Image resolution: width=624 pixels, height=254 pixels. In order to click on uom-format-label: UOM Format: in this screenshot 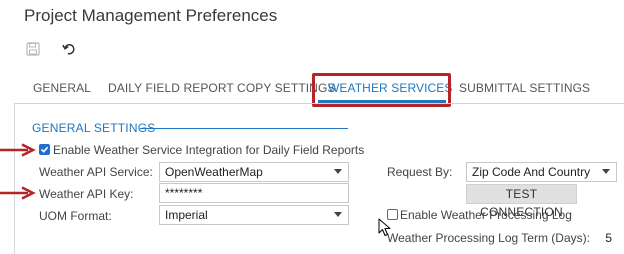, I will do `click(75, 216)`.